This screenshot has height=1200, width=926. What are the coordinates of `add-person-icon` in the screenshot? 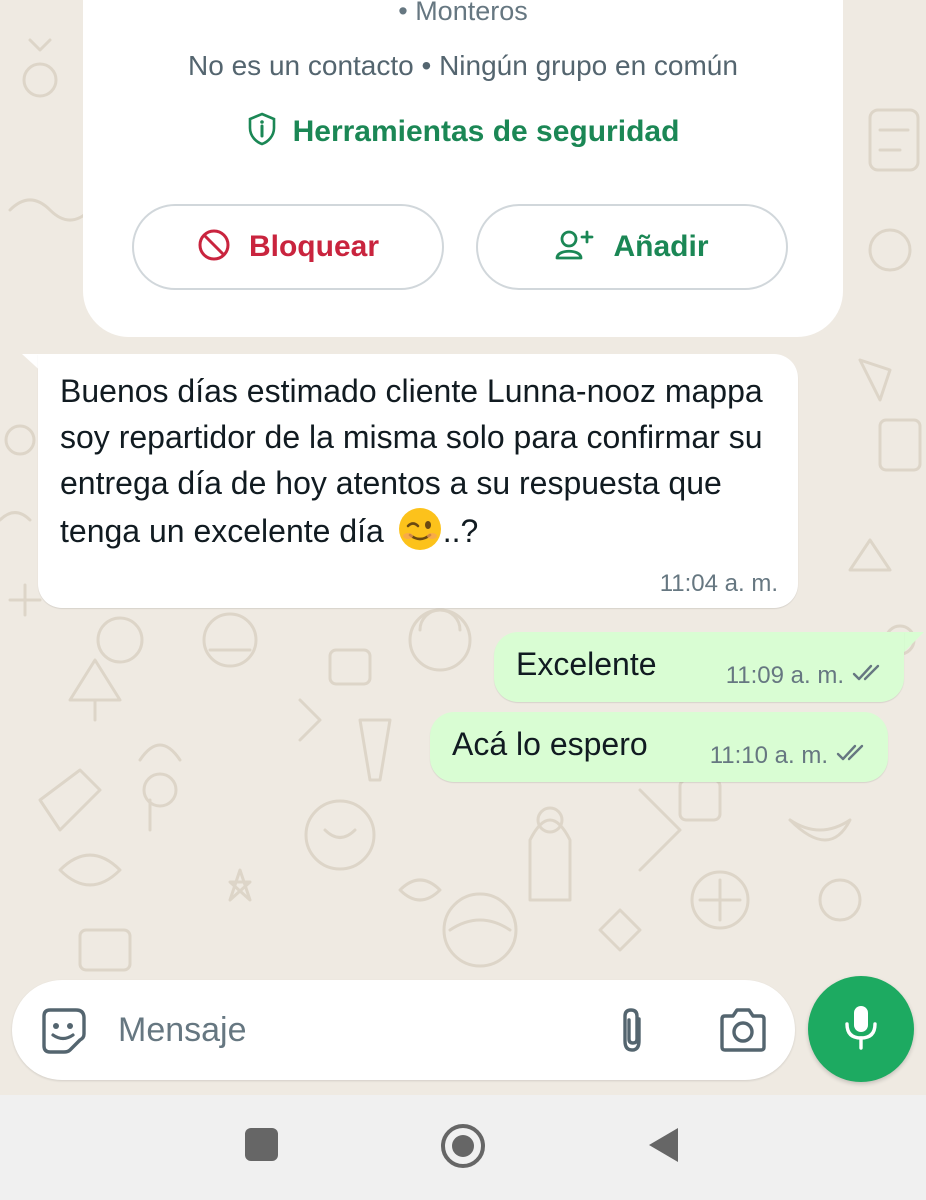 It's located at (575, 247).